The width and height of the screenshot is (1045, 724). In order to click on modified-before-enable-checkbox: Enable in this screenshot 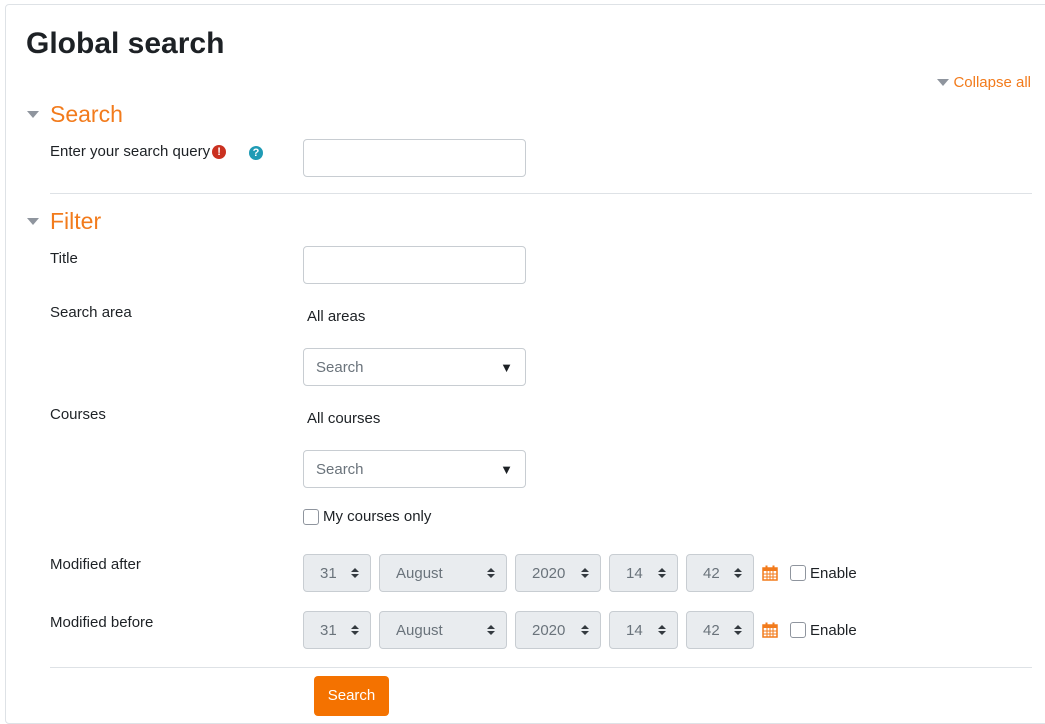, I will do `click(823, 630)`.